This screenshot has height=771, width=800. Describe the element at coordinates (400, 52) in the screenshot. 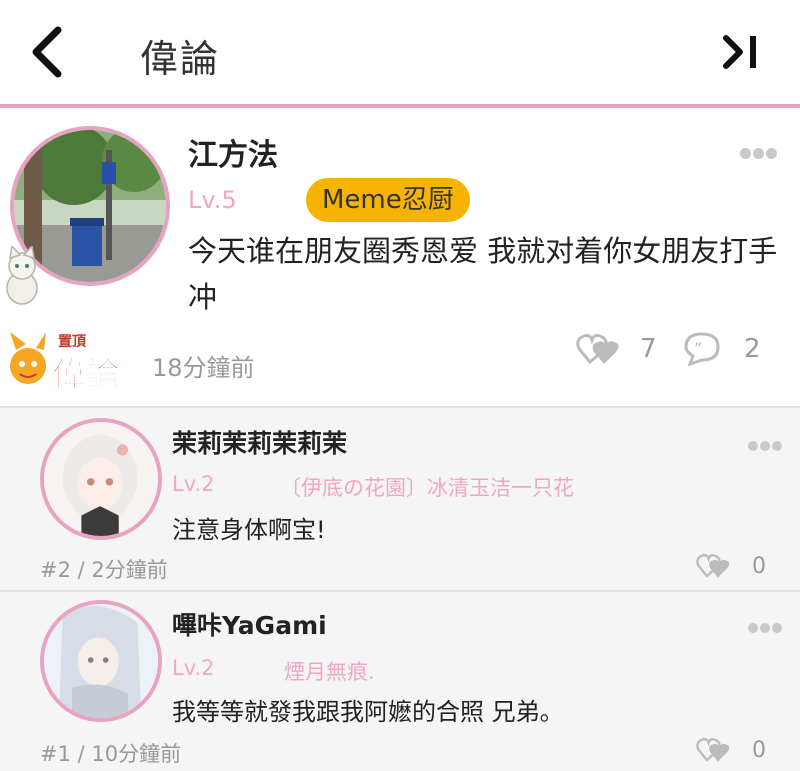

I see `top-bar: 偉論` at that location.